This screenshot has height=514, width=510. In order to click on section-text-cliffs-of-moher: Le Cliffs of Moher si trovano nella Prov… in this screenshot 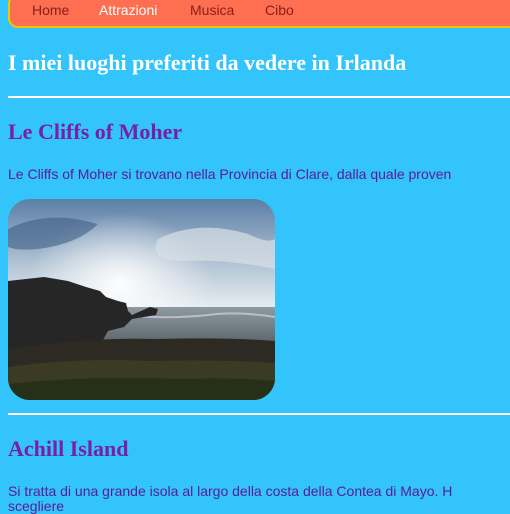, I will do `click(230, 174)`.